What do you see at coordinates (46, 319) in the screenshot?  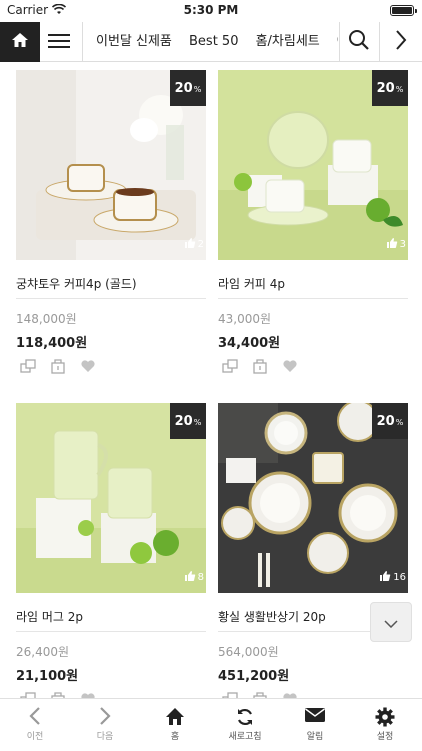 I see `original-price: 148,000원` at bounding box center [46, 319].